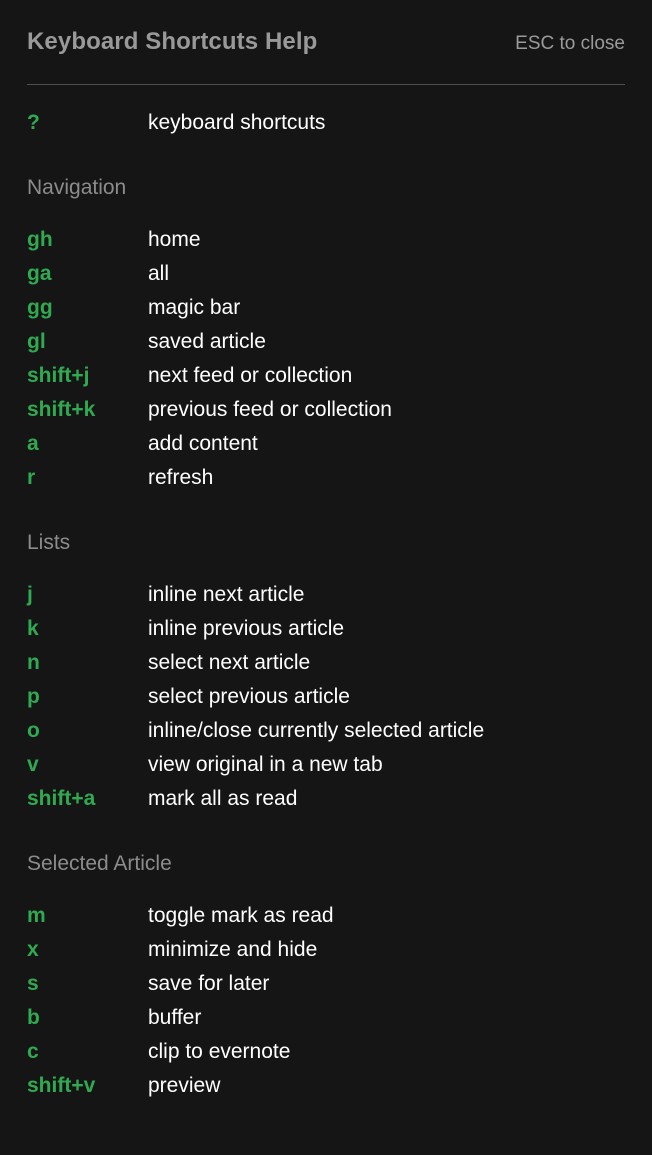 The width and height of the screenshot is (652, 1155). Describe the element at coordinates (326, 663) in the screenshot. I see `shortcut-row: n select next article` at that location.